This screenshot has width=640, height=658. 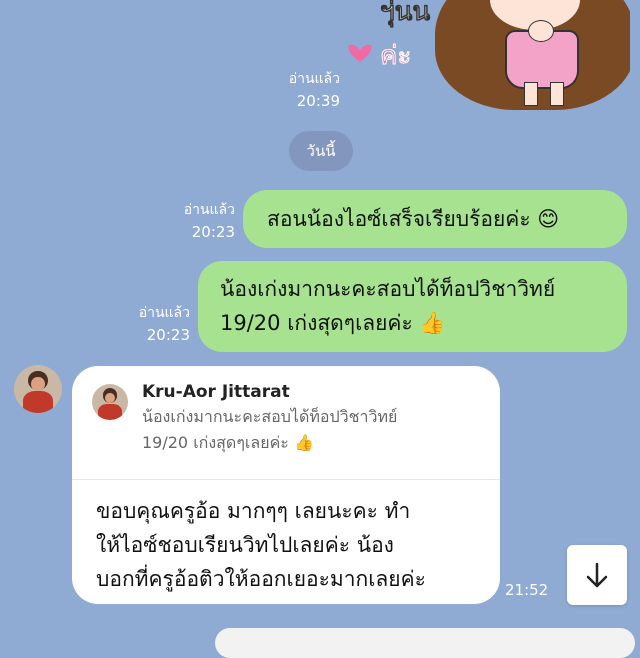 I want to click on outgoing-message: สอนน้องไอซ์เสร็จเรียบร้อยค่ะ 😊, so click(x=435, y=219).